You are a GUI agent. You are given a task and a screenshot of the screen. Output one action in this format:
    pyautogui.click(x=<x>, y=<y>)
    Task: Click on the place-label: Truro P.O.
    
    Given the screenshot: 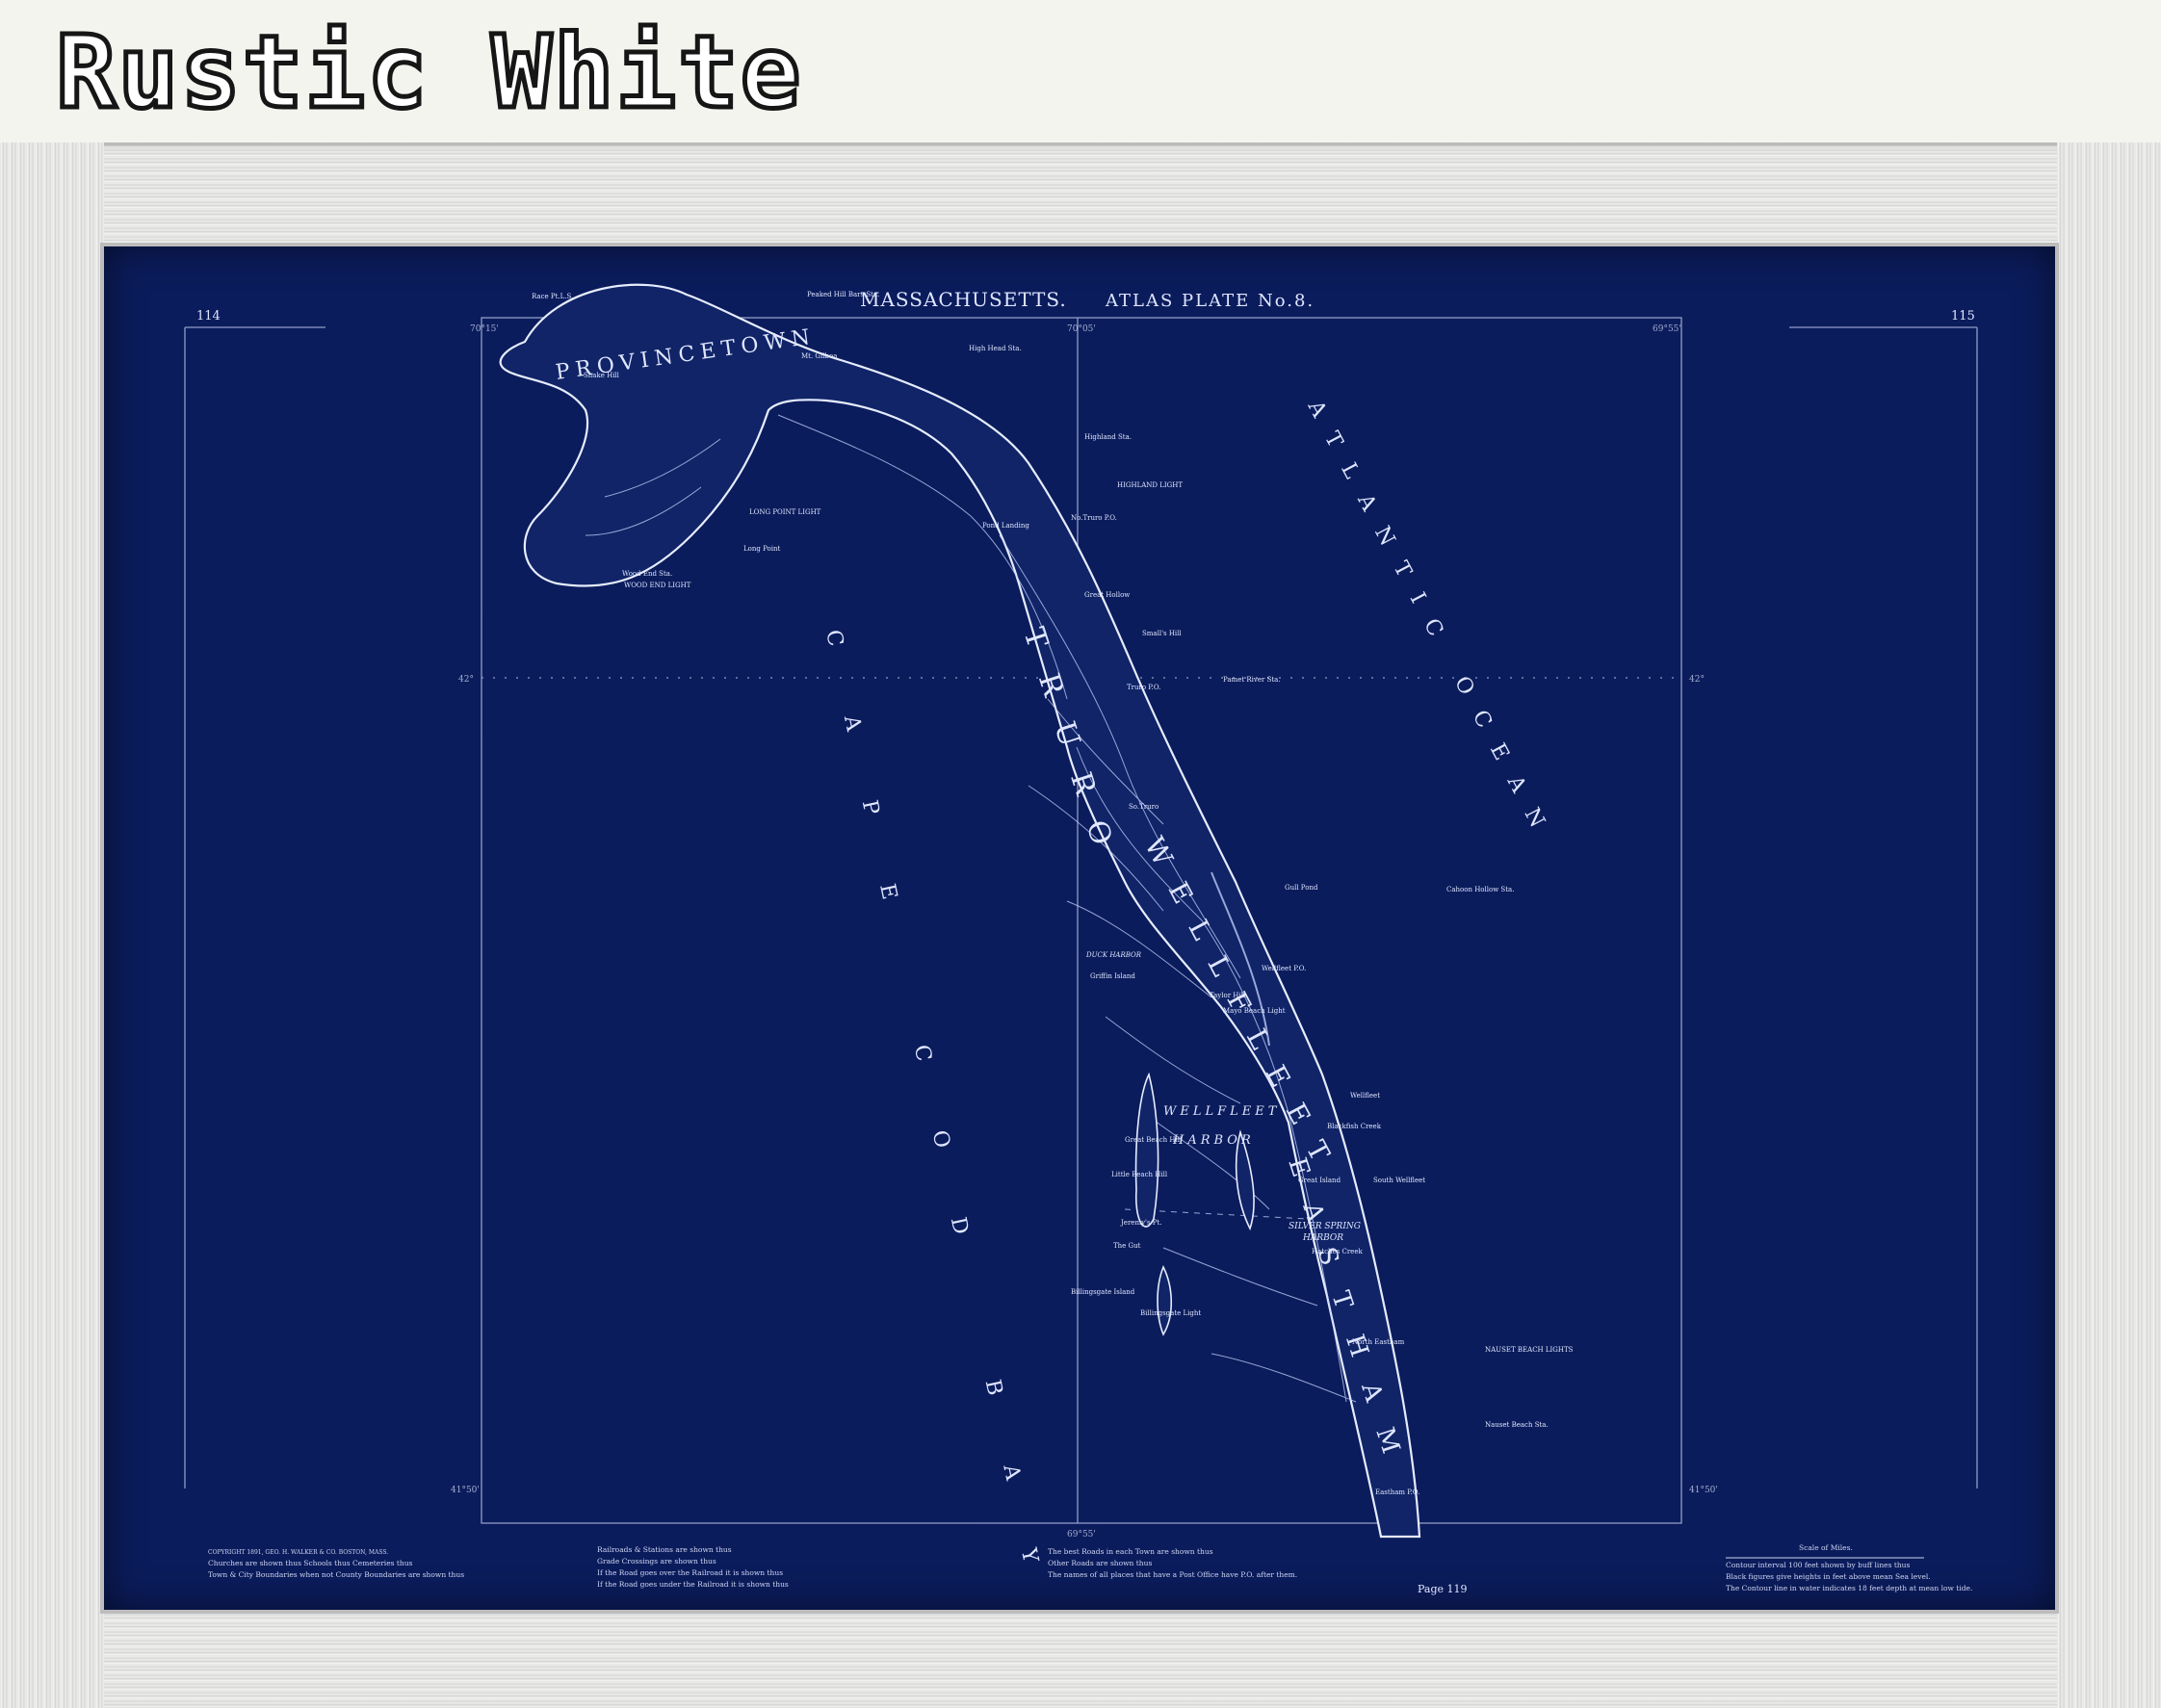 What is the action you would take?
    pyautogui.click(x=1144, y=687)
    